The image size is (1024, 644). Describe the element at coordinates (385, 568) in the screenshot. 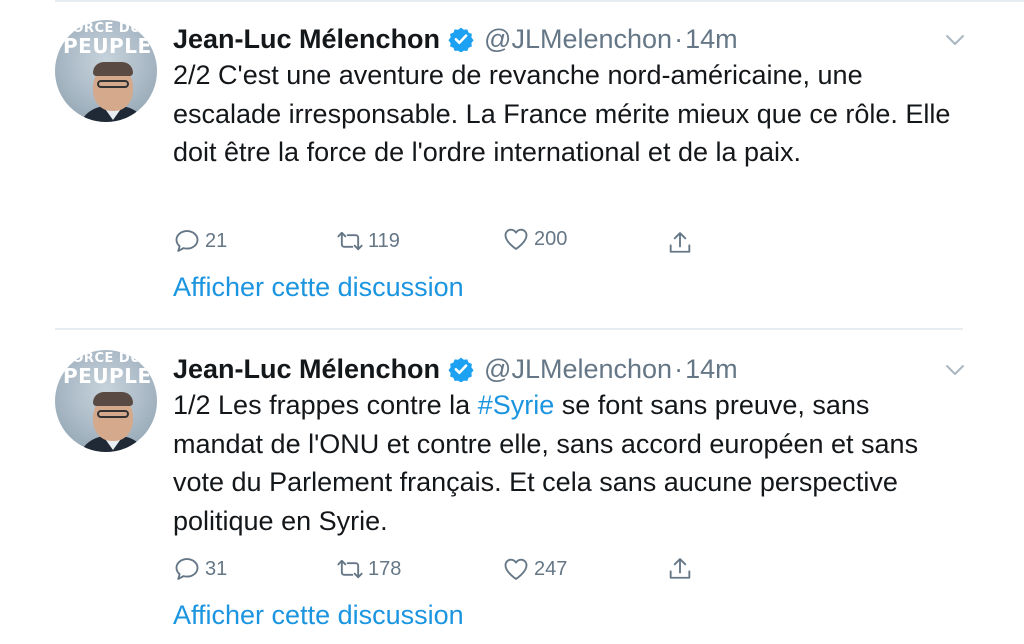

I see `retweet-count: 178` at that location.